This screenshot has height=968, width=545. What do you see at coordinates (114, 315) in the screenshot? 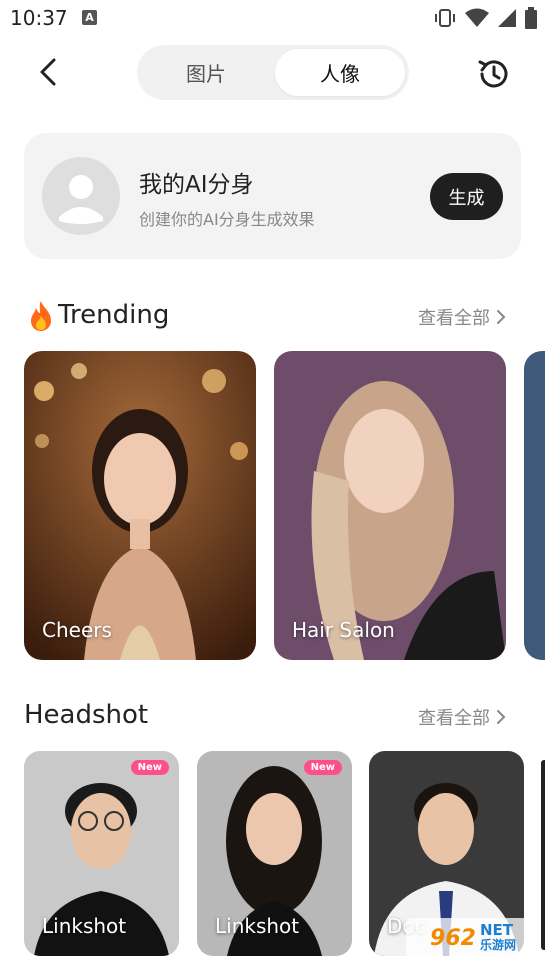
I see `trending-title: Trending` at bounding box center [114, 315].